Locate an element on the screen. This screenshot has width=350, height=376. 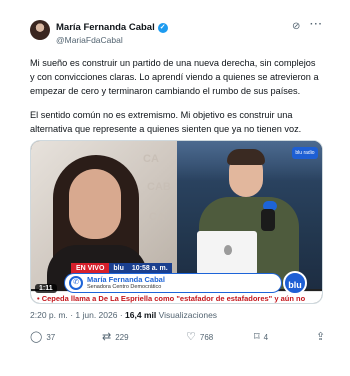
share-button: ⇪ is located at coordinates (320, 337).